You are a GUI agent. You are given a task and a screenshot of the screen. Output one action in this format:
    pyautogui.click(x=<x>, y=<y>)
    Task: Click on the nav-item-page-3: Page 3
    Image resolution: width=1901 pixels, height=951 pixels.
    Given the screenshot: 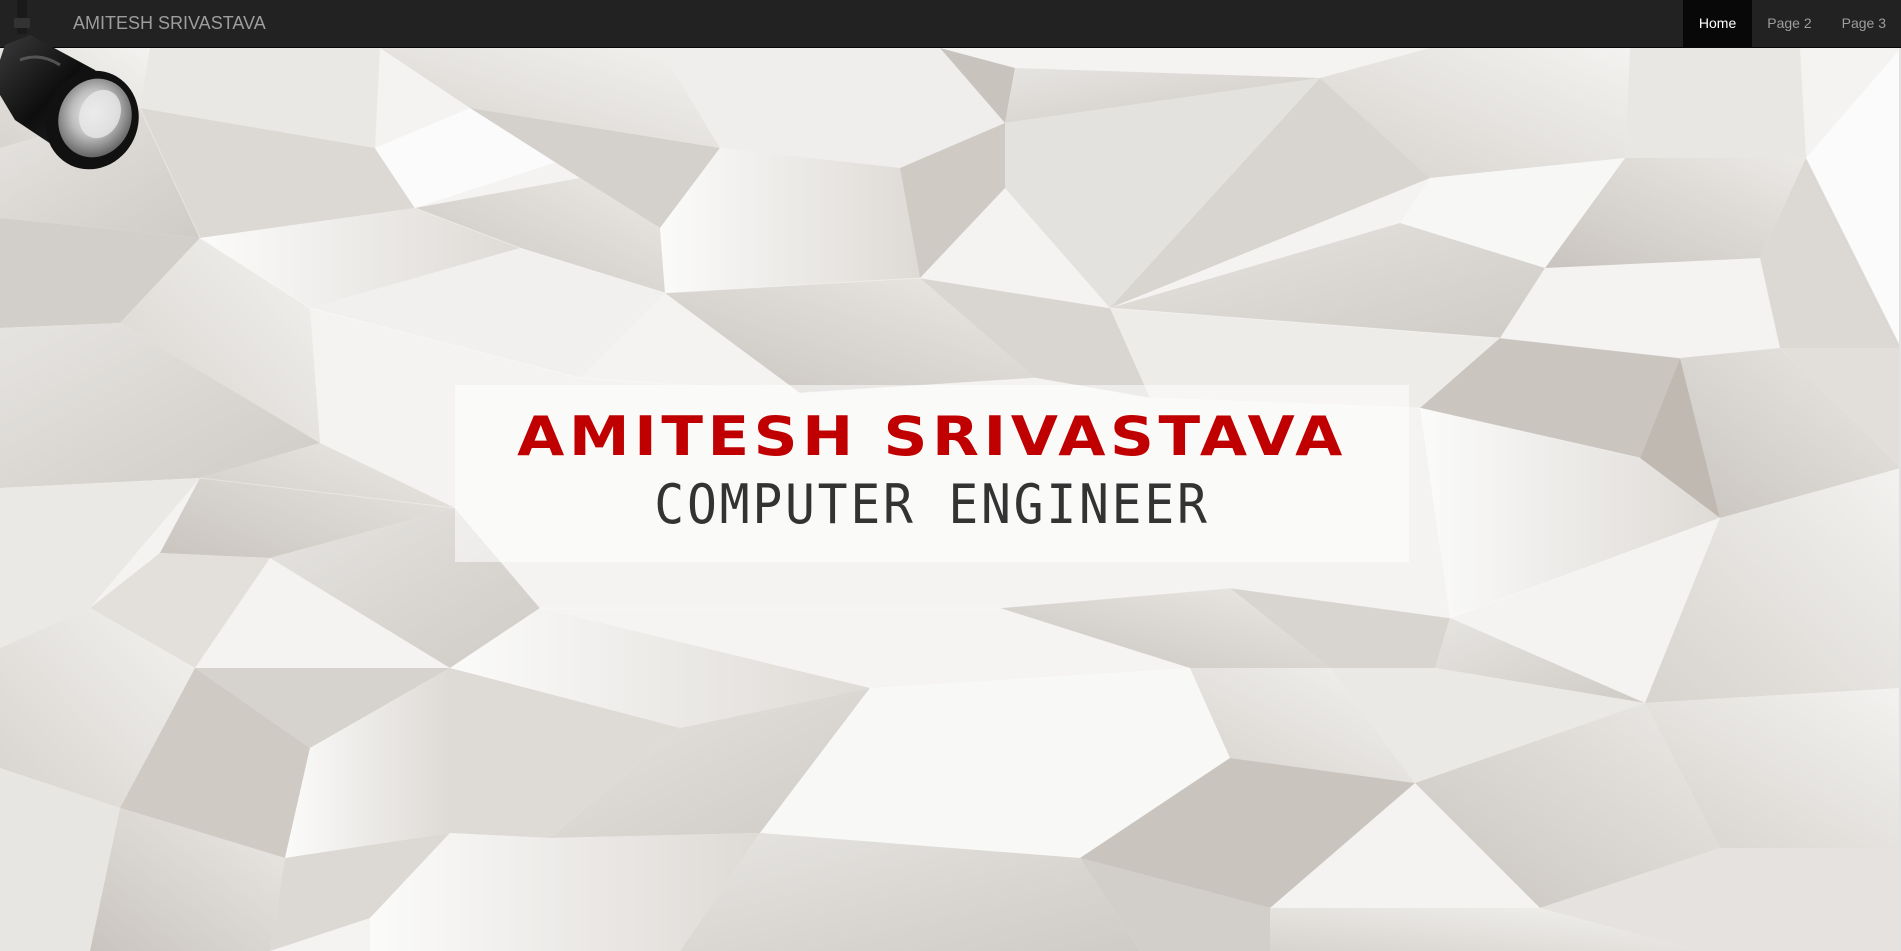 What is the action you would take?
    pyautogui.click(x=1864, y=24)
    